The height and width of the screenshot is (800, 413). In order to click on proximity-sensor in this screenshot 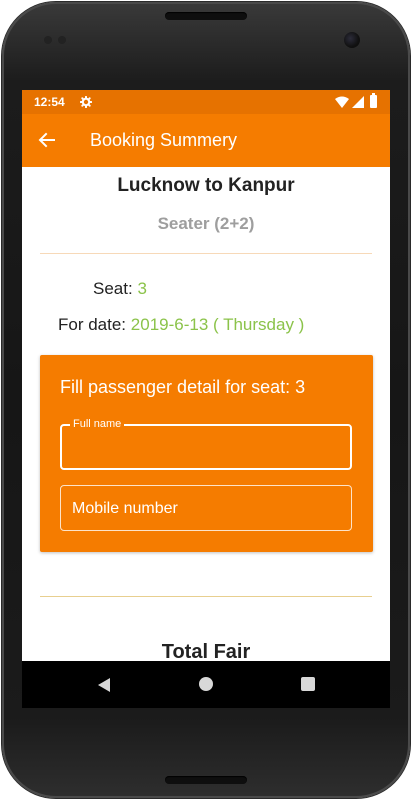, I will do `click(56, 40)`.